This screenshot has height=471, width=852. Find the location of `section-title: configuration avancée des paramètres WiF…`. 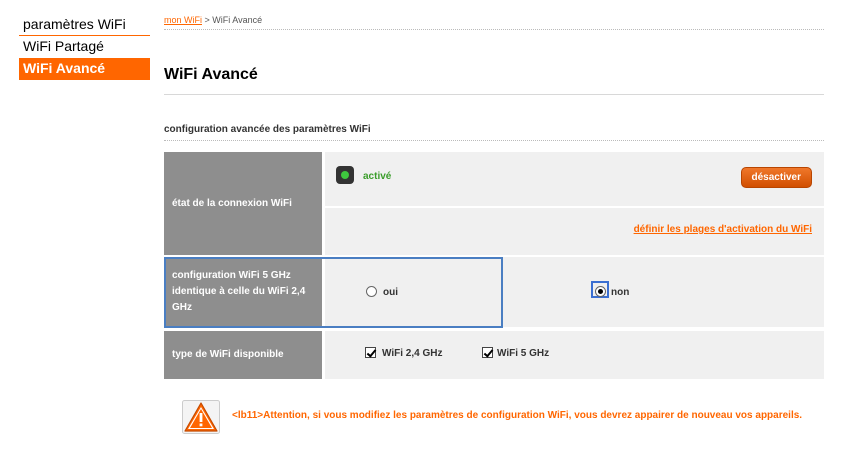

section-title: configuration avancée des paramètres WiF… is located at coordinates (494, 132).